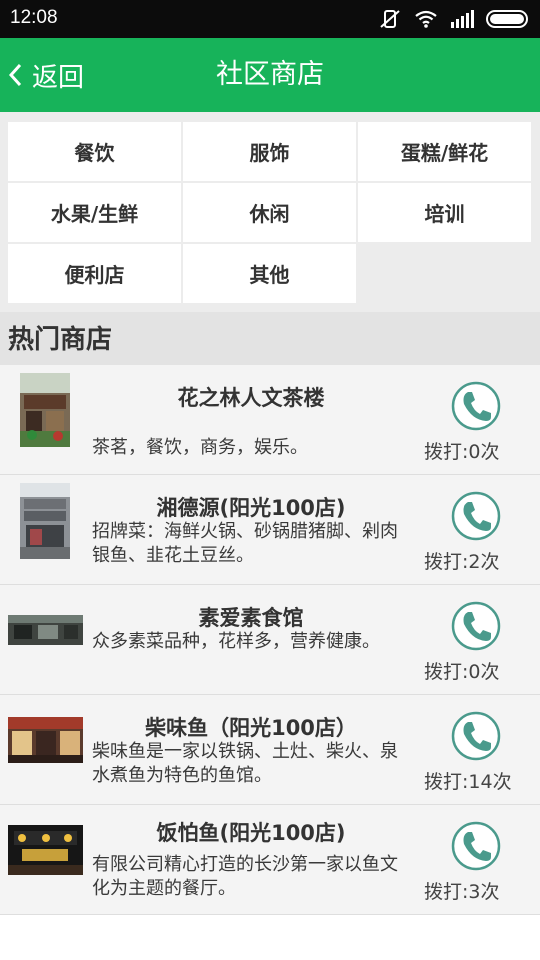 The image size is (540, 960). What do you see at coordinates (468, 782) in the screenshot?
I see `call-count: 拨打:14次` at bounding box center [468, 782].